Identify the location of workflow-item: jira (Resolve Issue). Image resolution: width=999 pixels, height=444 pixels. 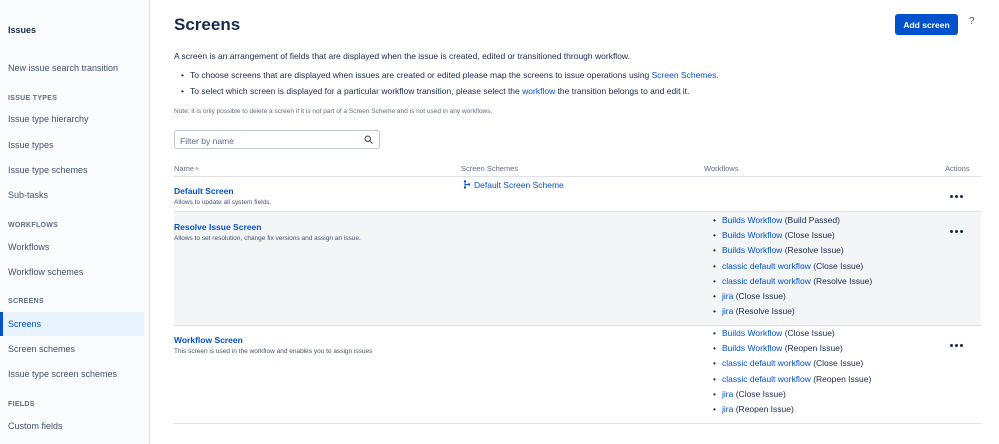
(792, 311).